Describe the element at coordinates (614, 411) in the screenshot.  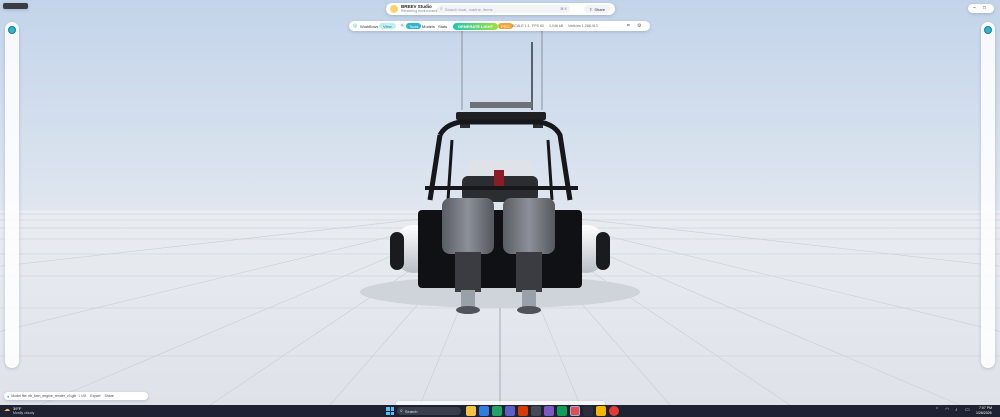
I see `app-red-icon` at that location.